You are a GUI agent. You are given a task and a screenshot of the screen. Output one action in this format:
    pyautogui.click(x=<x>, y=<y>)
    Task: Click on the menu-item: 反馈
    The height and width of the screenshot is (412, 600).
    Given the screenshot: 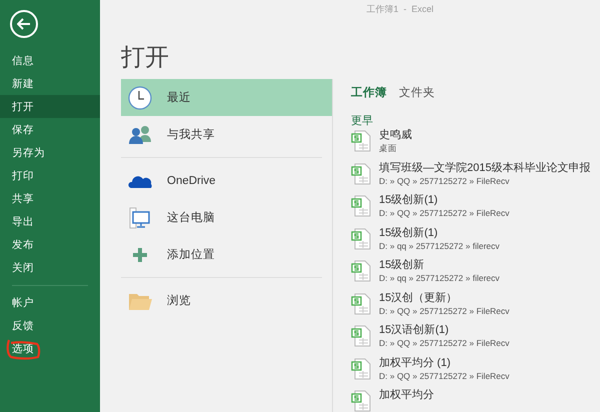 What is the action you would take?
    pyautogui.click(x=50, y=325)
    